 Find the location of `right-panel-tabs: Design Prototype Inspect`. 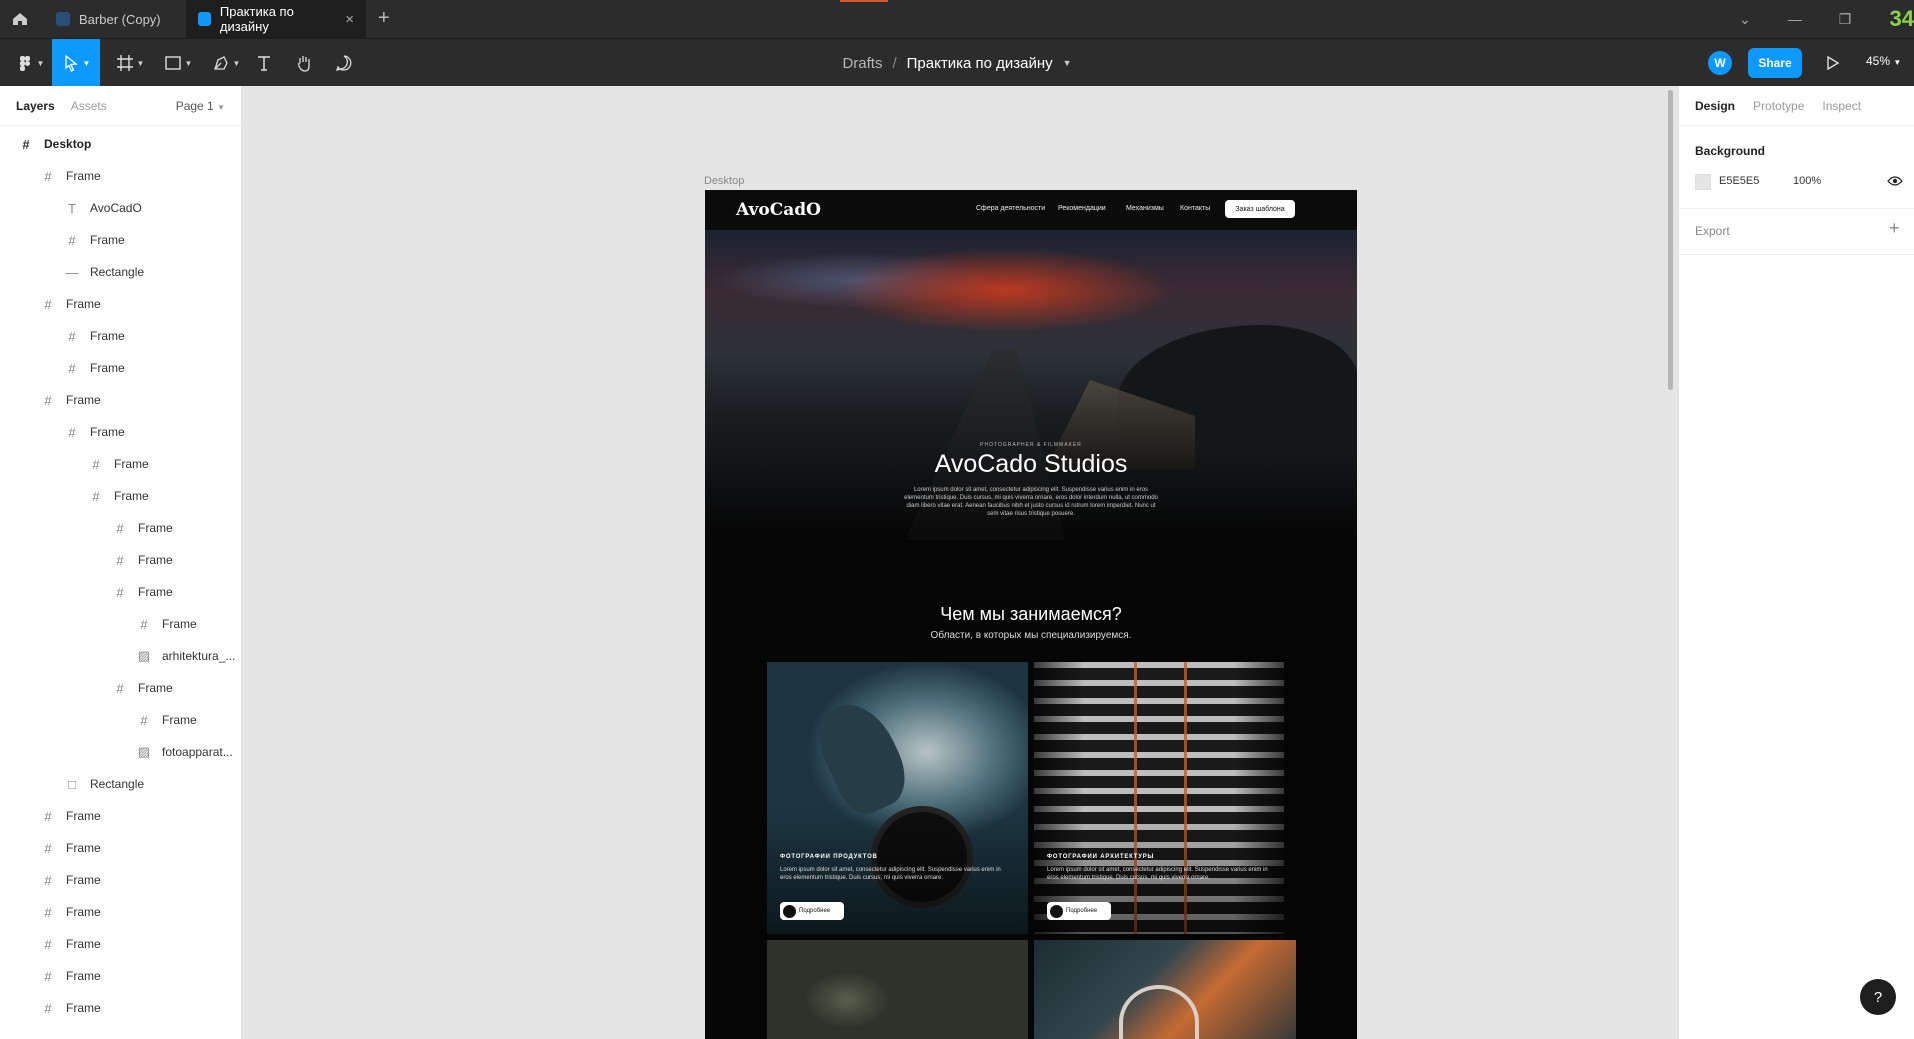

right-panel-tabs: Design Prototype Inspect is located at coordinates (1796, 106).